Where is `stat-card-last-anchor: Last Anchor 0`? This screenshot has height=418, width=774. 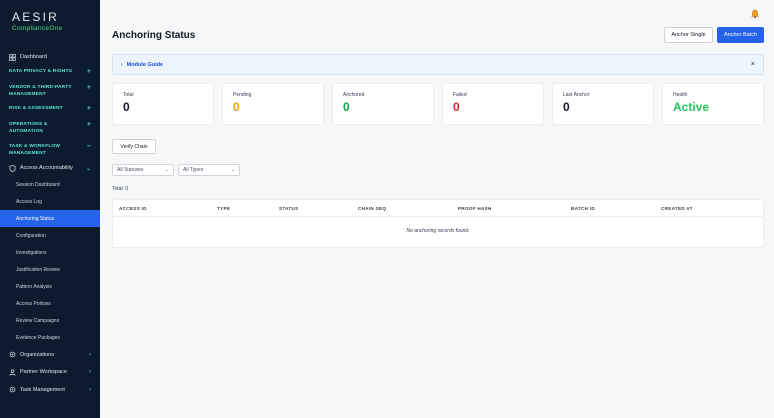 stat-card-last-anchor: Last Anchor 0 is located at coordinates (603, 104).